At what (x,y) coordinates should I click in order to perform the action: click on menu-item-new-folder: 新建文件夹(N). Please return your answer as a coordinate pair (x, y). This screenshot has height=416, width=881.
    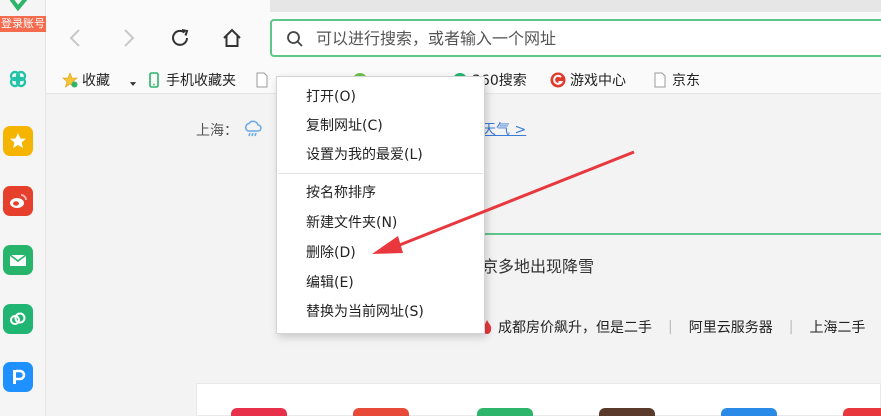
    Looking at the image, I should click on (380, 223).